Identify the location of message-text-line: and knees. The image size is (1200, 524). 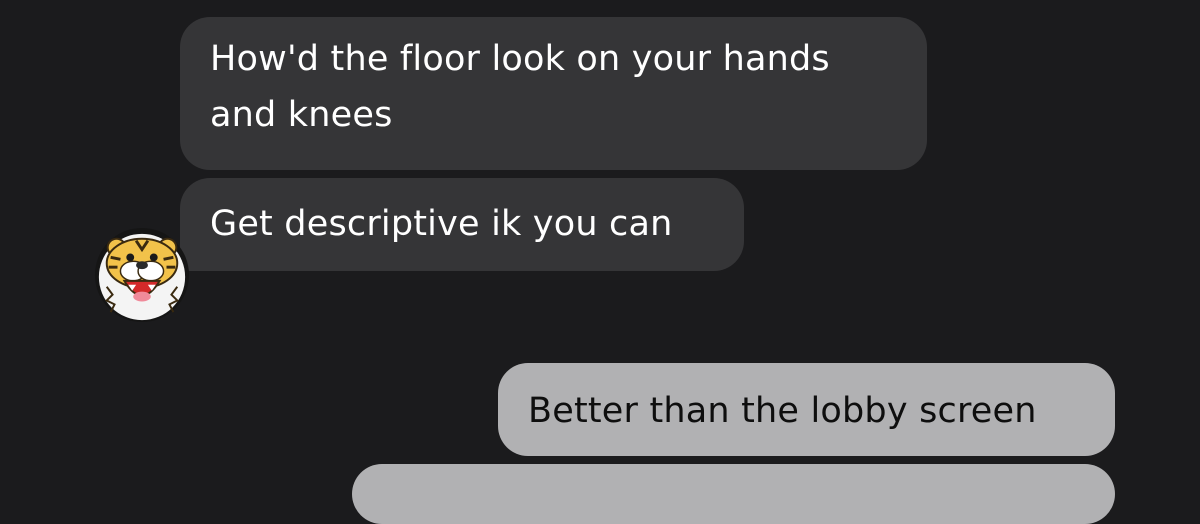
(301, 115).